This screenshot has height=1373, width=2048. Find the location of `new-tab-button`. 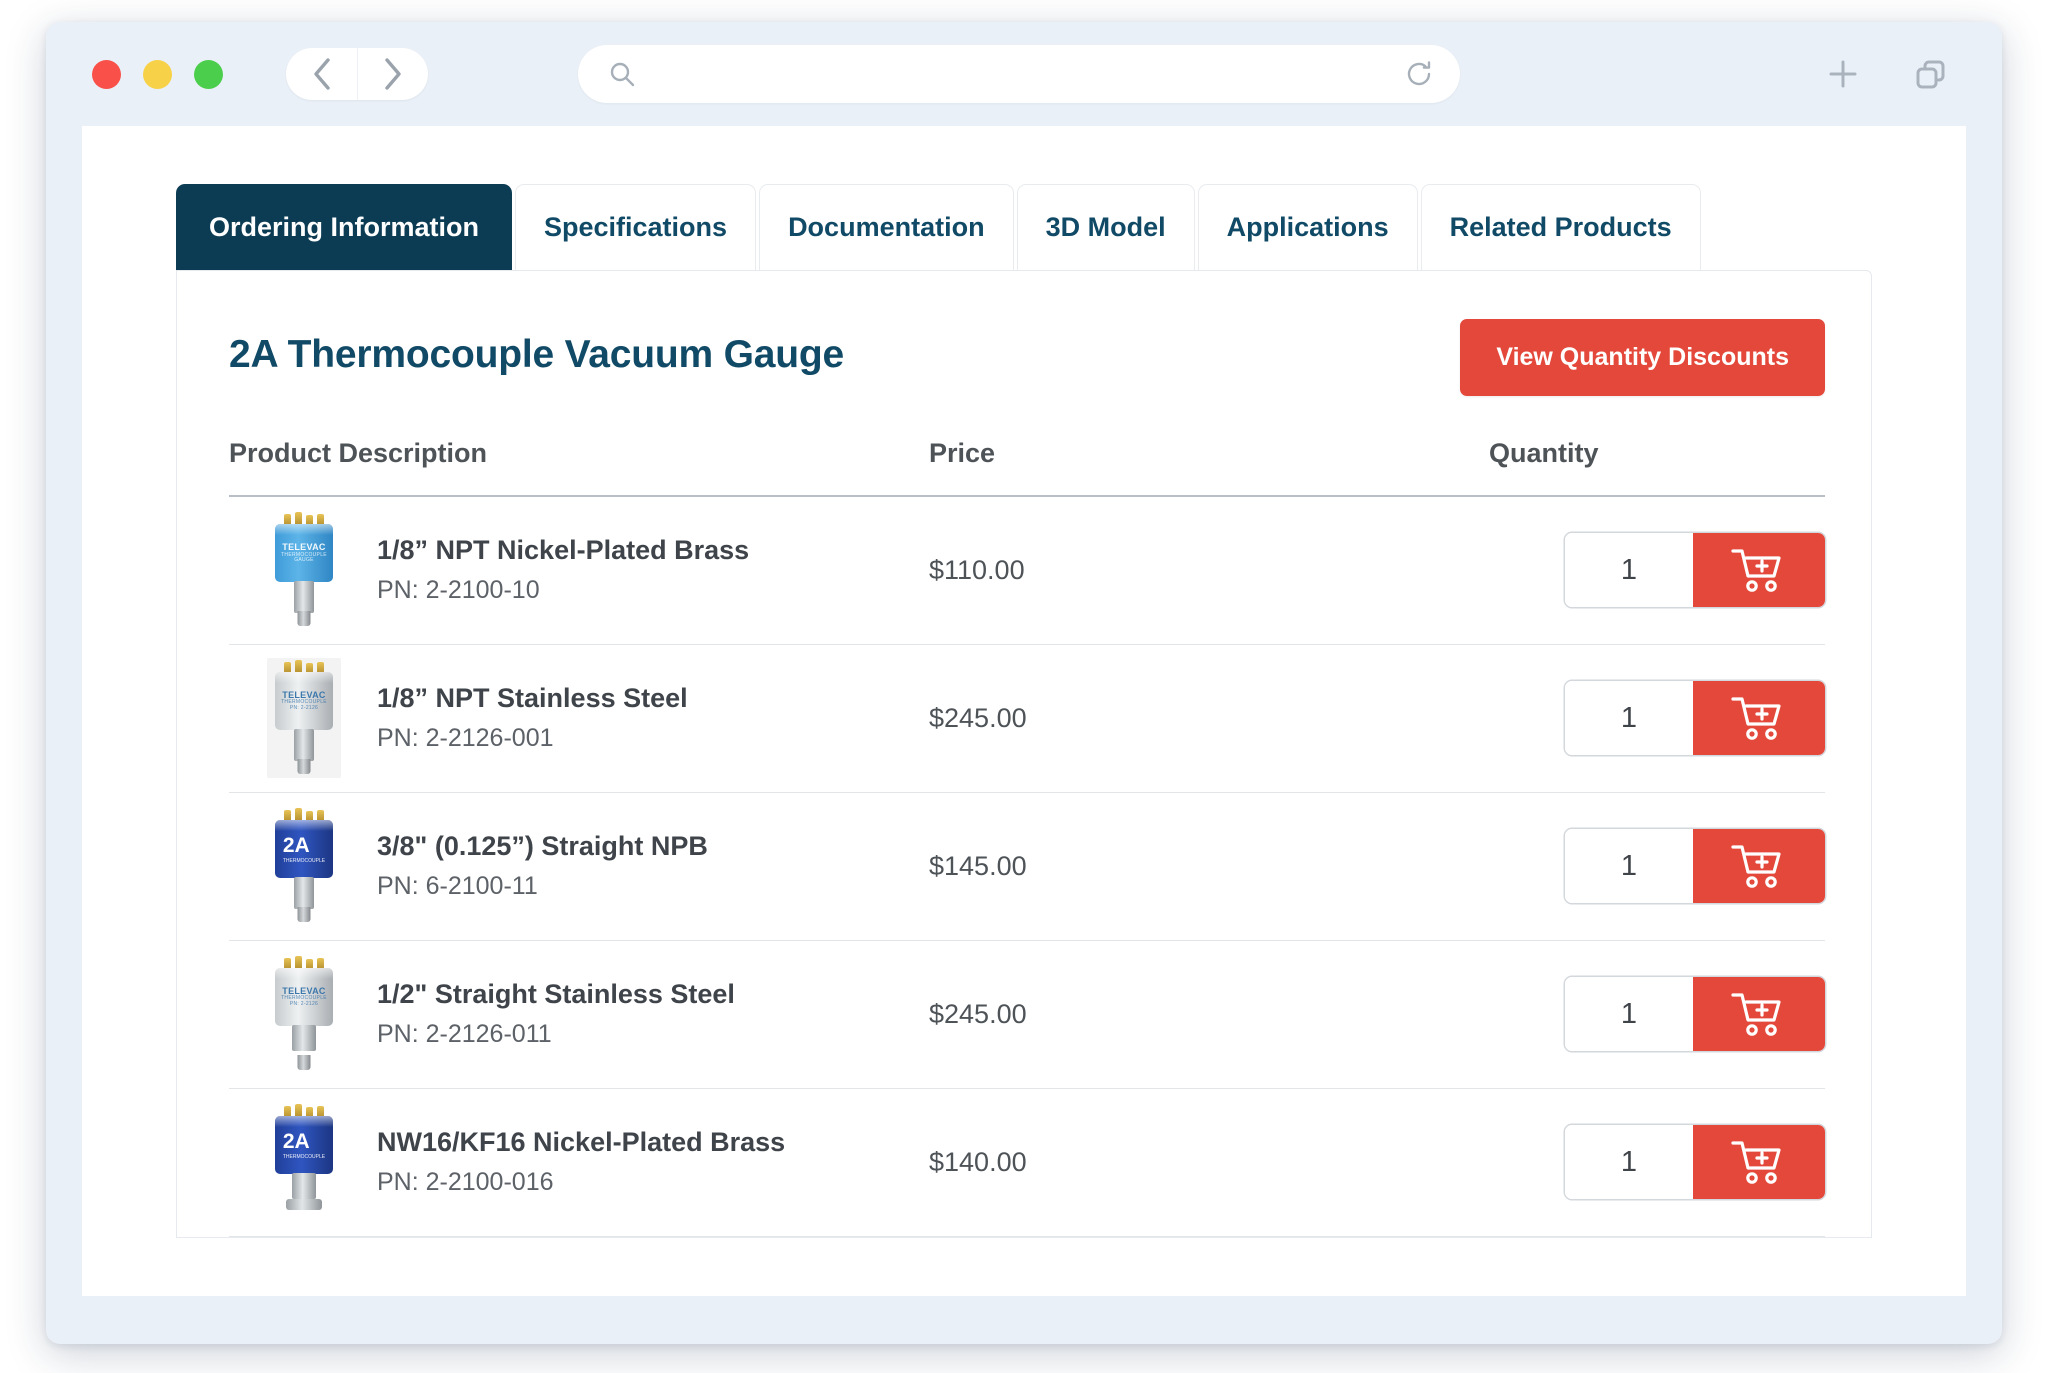

new-tab-button is located at coordinates (1843, 74).